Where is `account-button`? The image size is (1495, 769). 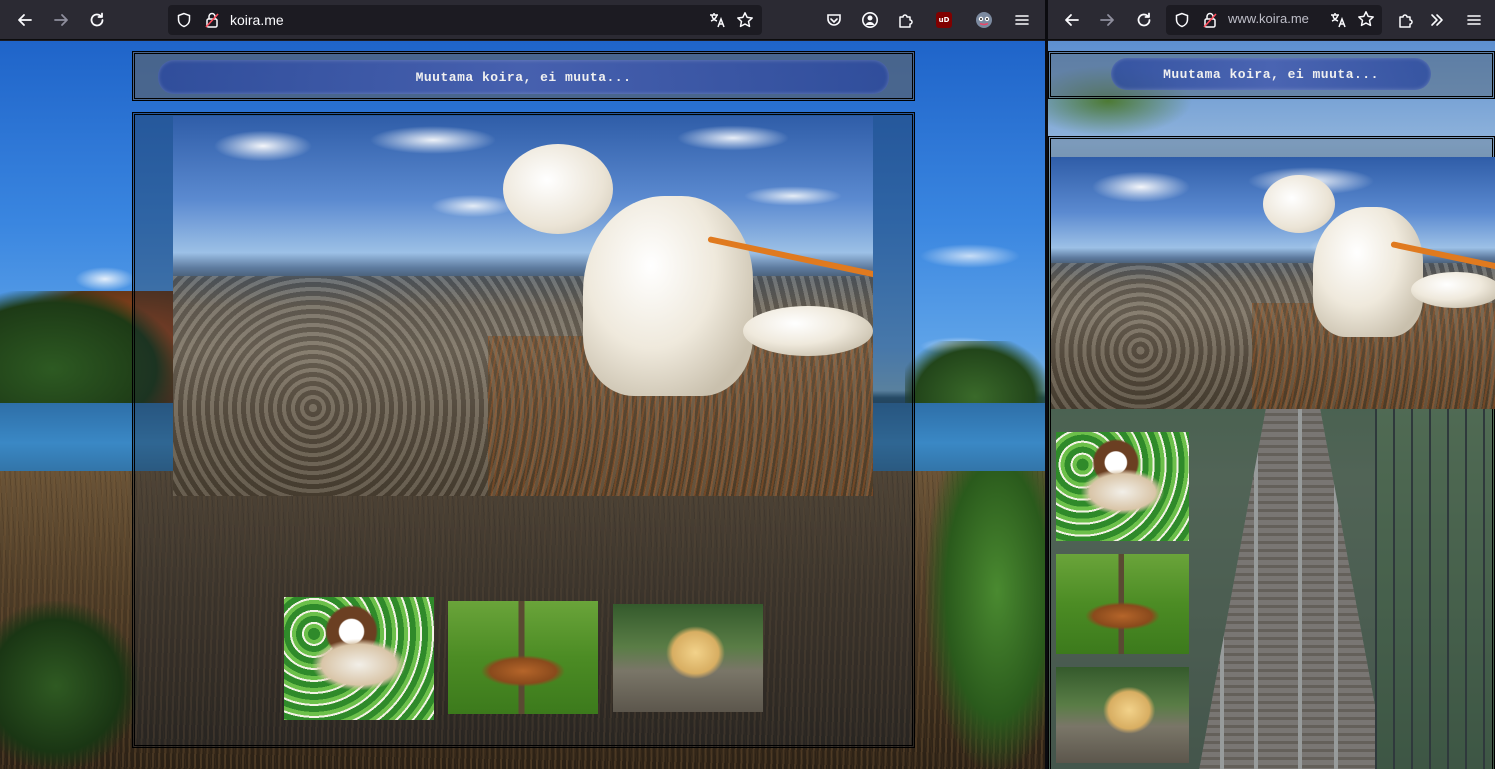 account-button is located at coordinates (870, 20).